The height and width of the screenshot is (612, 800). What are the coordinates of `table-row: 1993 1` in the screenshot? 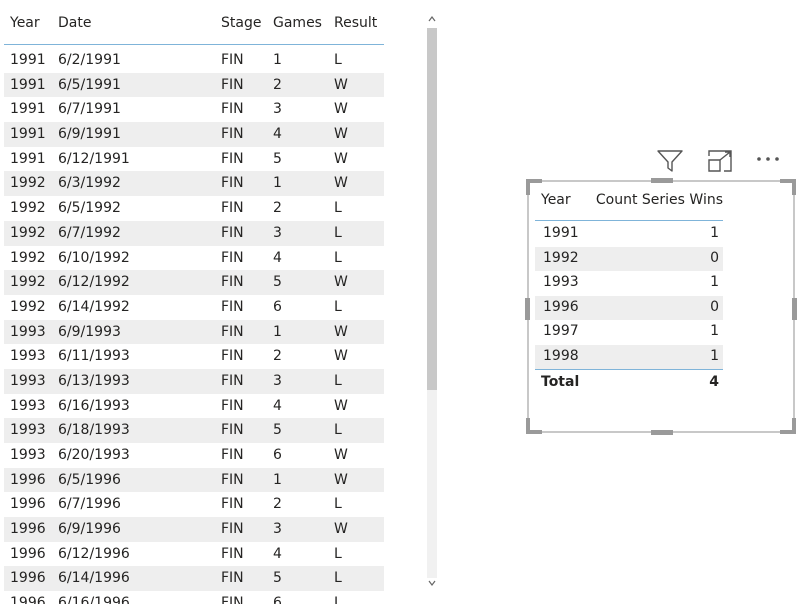 It's located at (629, 283).